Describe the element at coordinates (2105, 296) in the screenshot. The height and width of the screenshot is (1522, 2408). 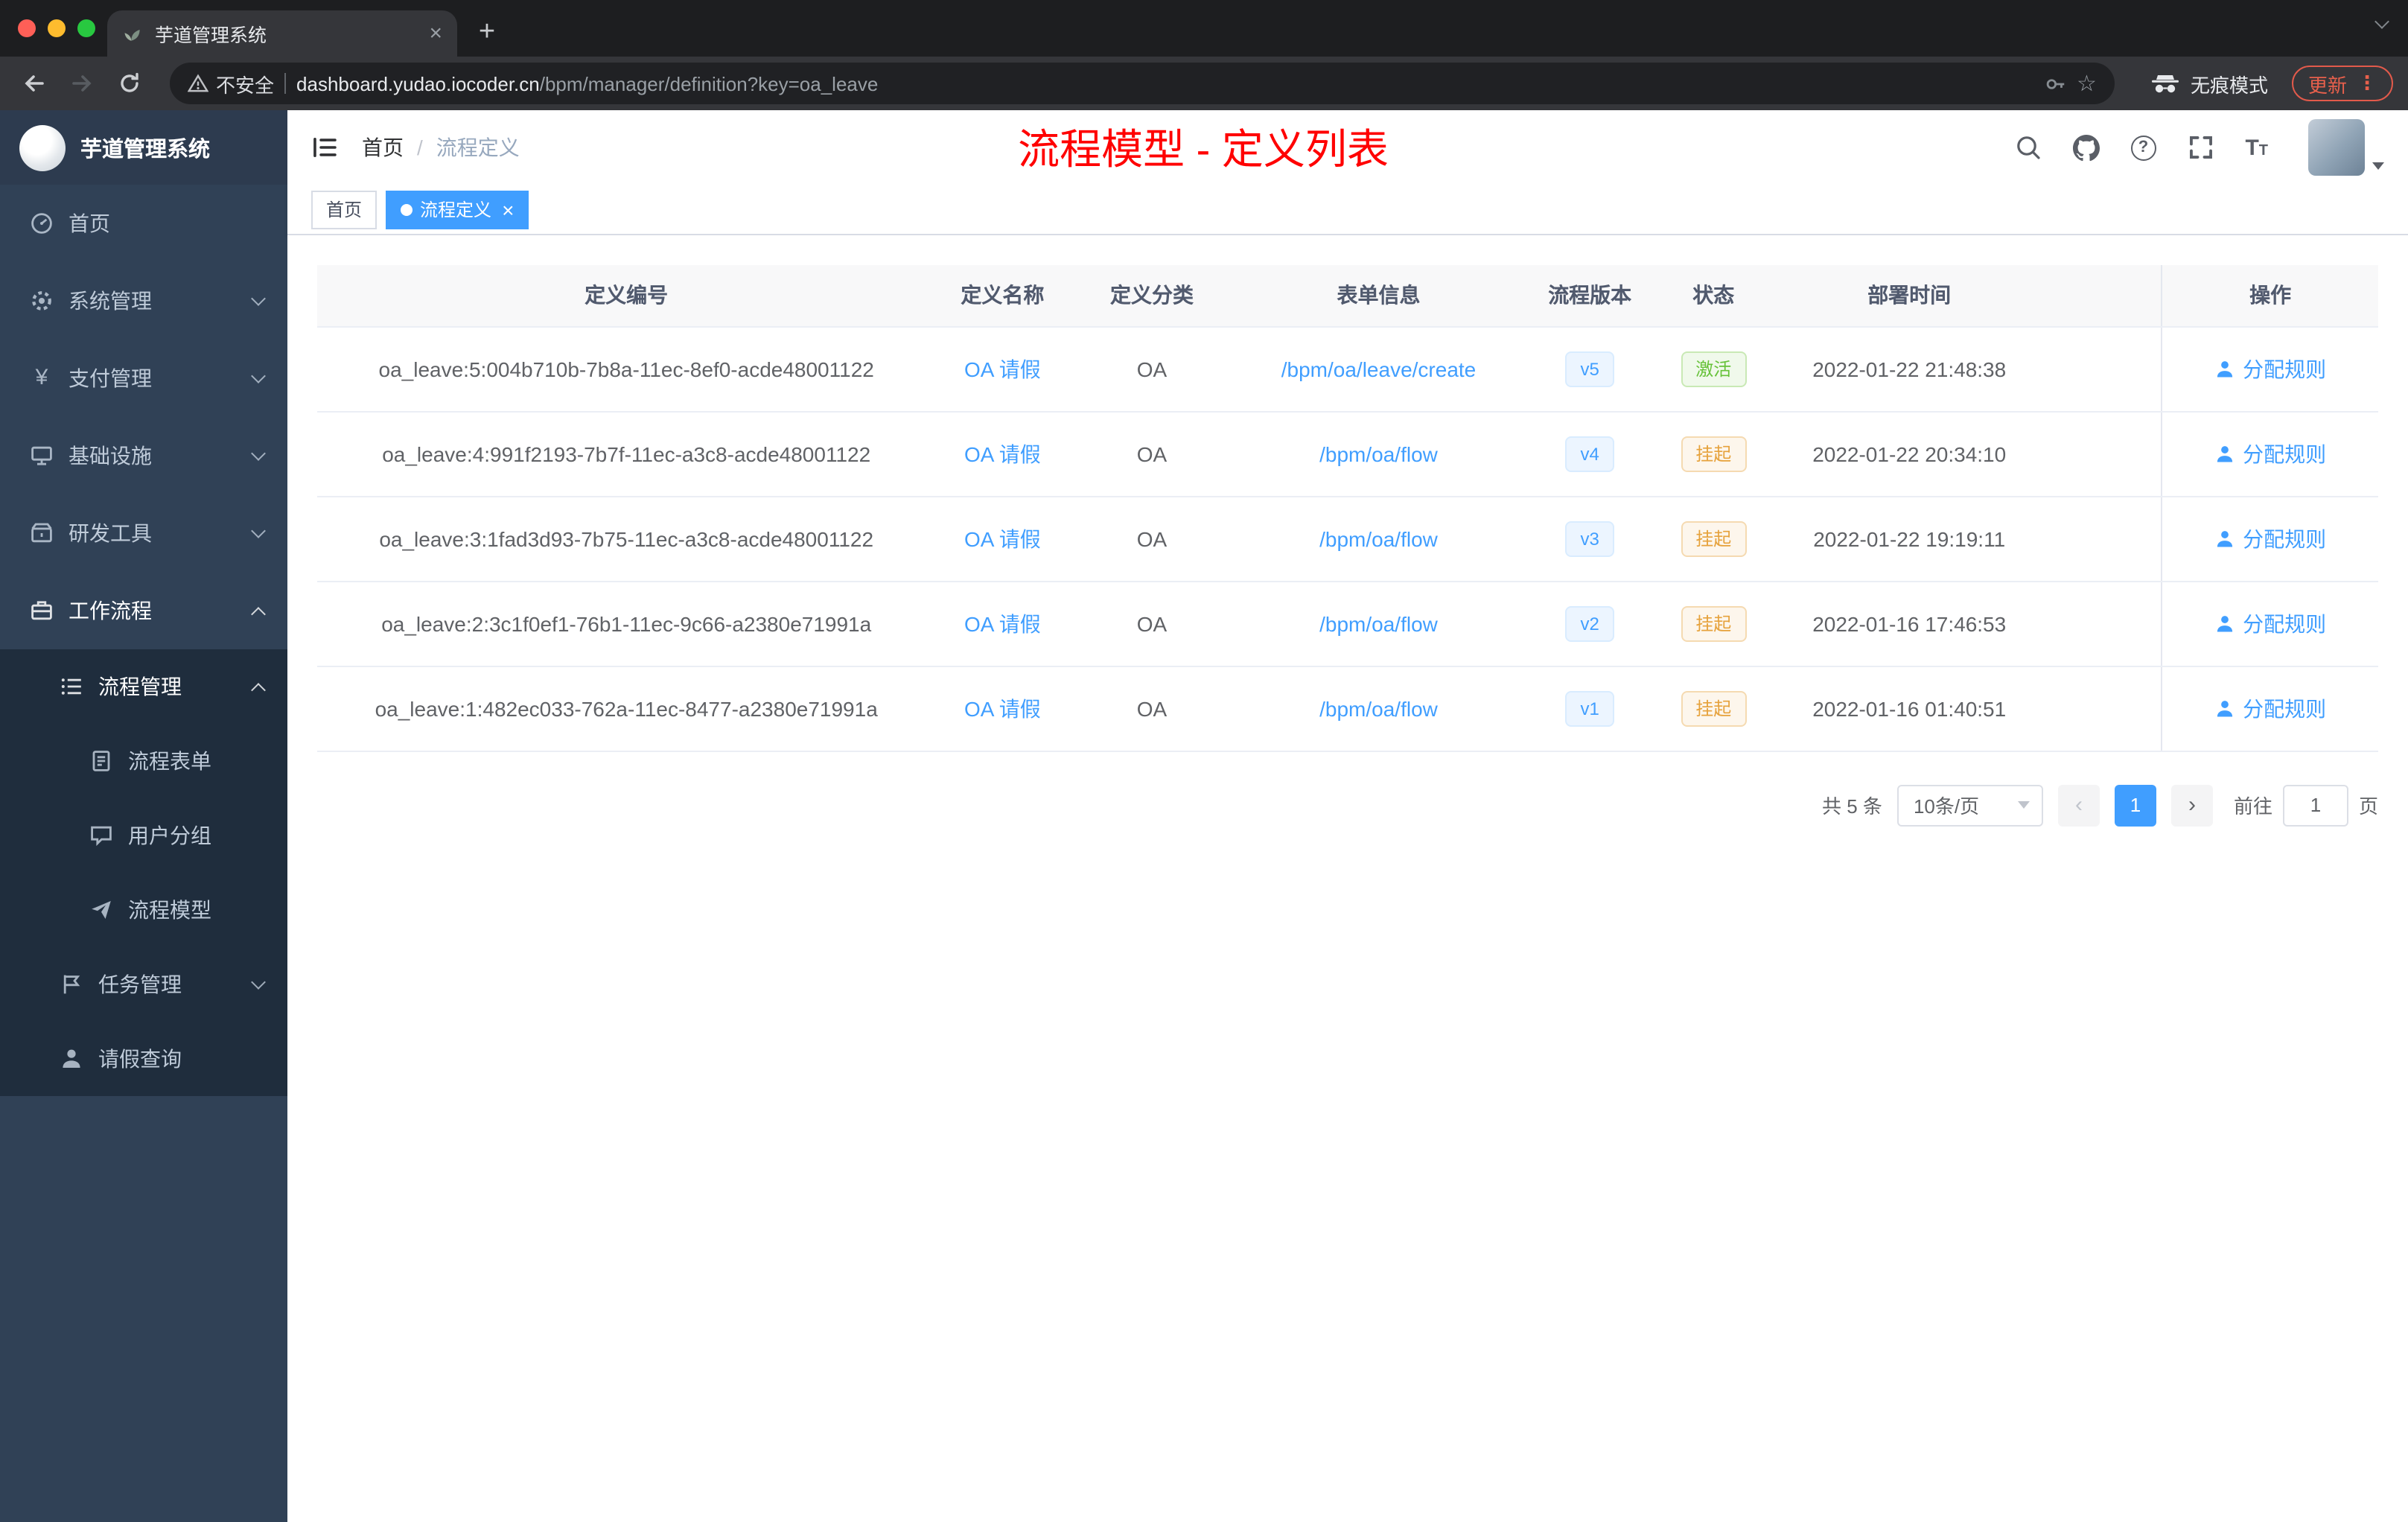
I see `col-spacer` at that location.